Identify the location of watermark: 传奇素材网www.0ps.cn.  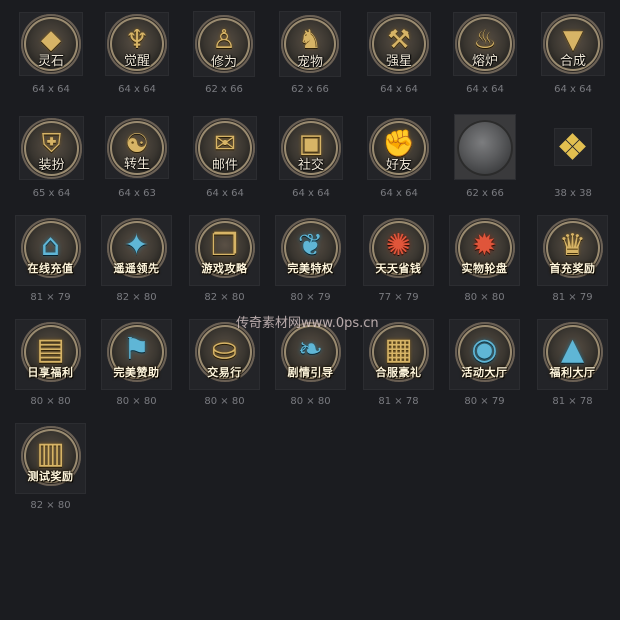
(307, 323).